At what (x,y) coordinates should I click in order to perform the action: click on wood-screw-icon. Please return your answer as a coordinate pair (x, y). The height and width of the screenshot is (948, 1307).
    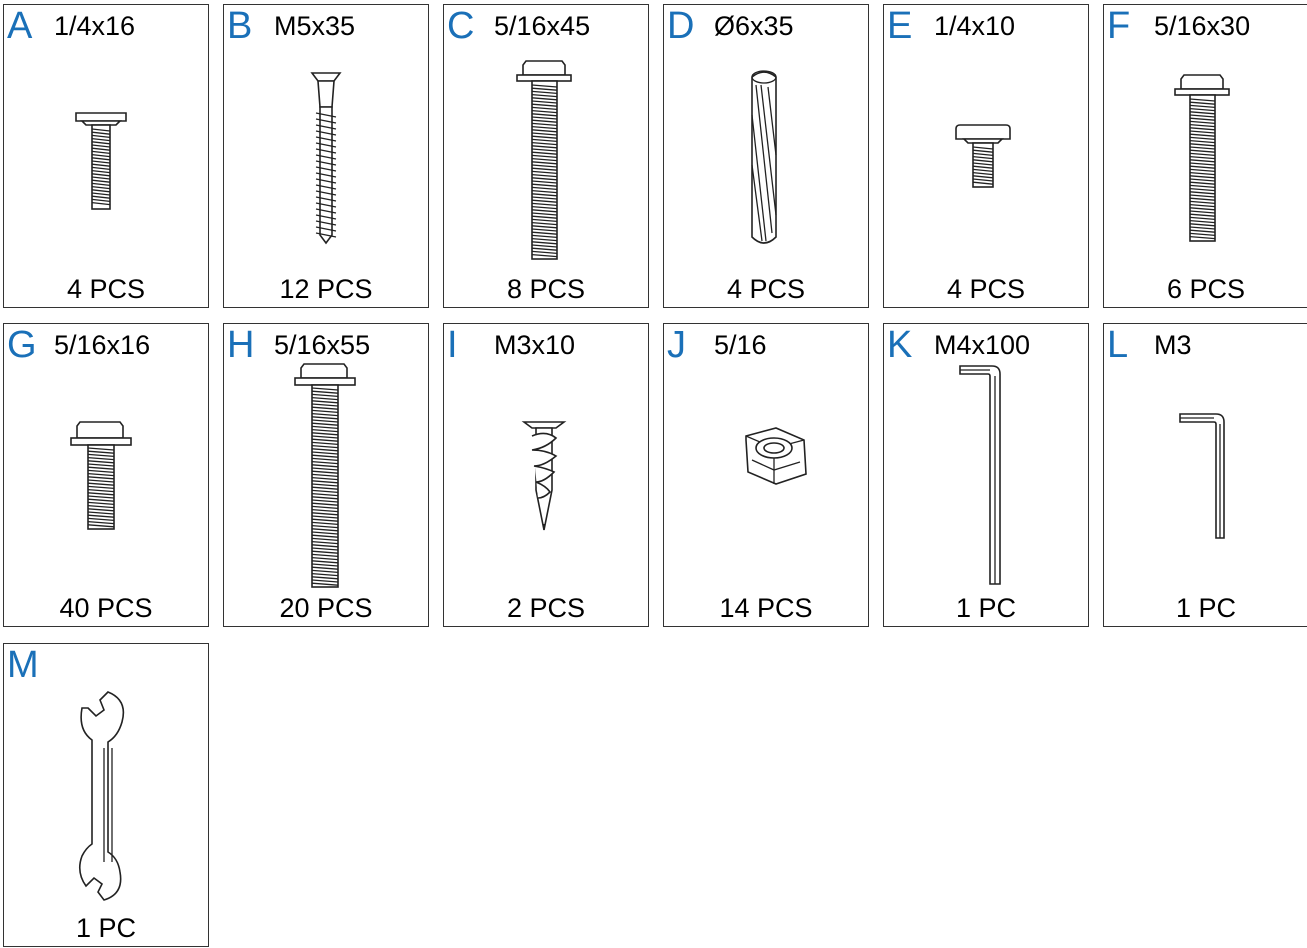
    Looking at the image, I should click on (326, 158).